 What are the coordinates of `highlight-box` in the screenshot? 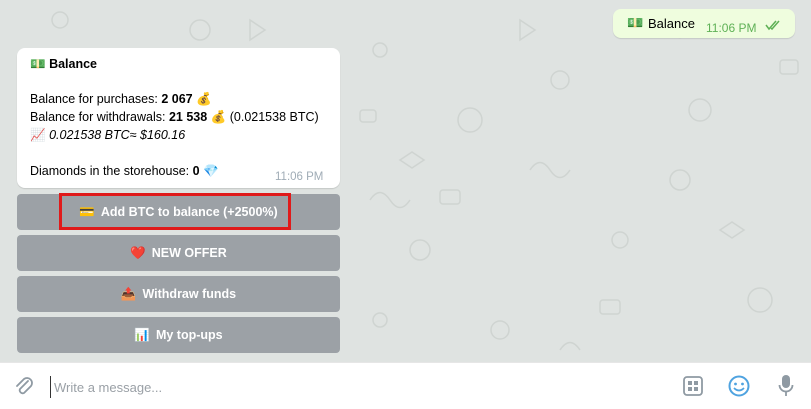 It's located at (175, 211).